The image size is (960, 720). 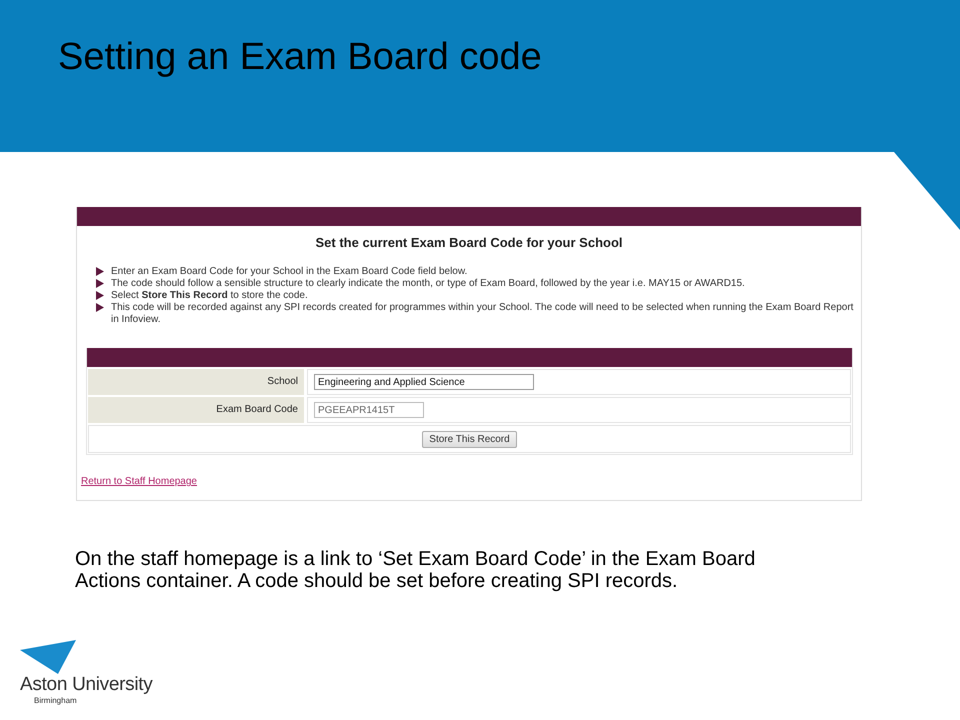 I want to click on logo-place: Birmingham, so click(x=56, y=700).